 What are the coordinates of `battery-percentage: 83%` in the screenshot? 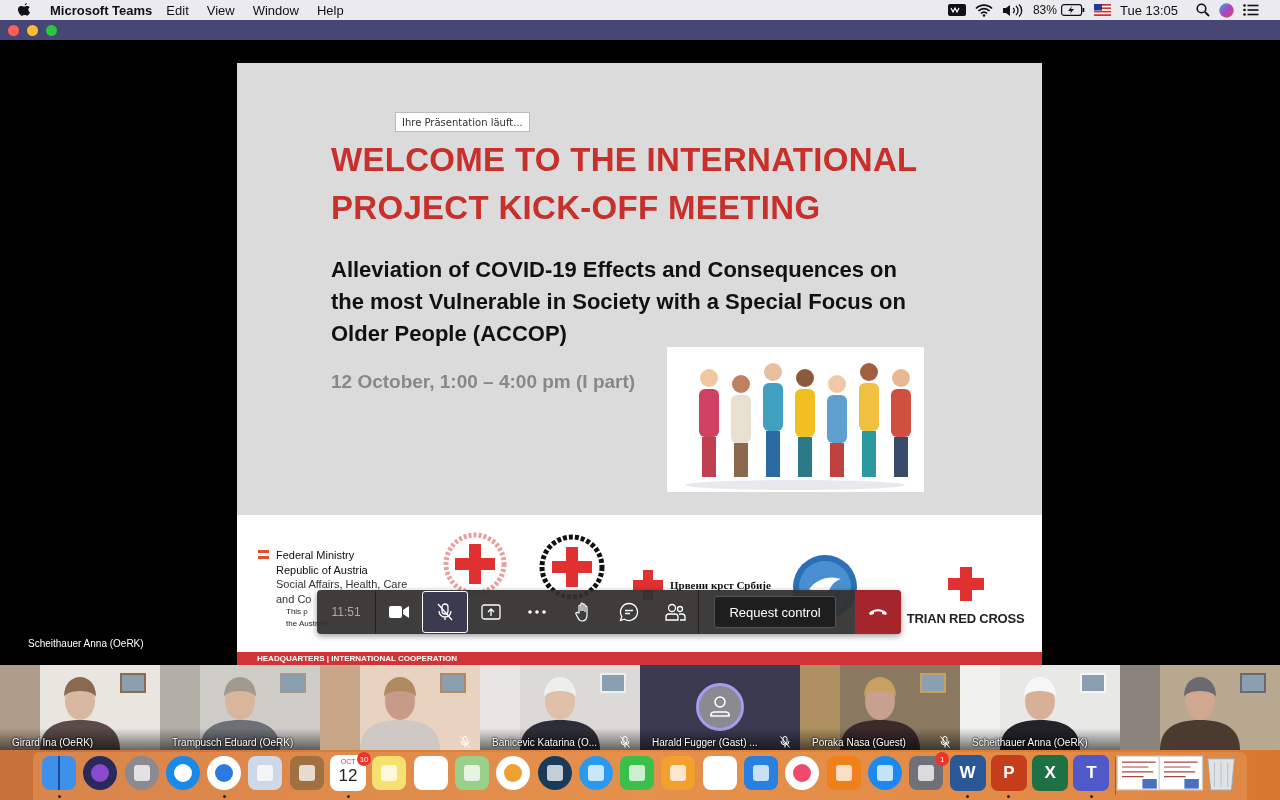 It's located at (1044, 10).